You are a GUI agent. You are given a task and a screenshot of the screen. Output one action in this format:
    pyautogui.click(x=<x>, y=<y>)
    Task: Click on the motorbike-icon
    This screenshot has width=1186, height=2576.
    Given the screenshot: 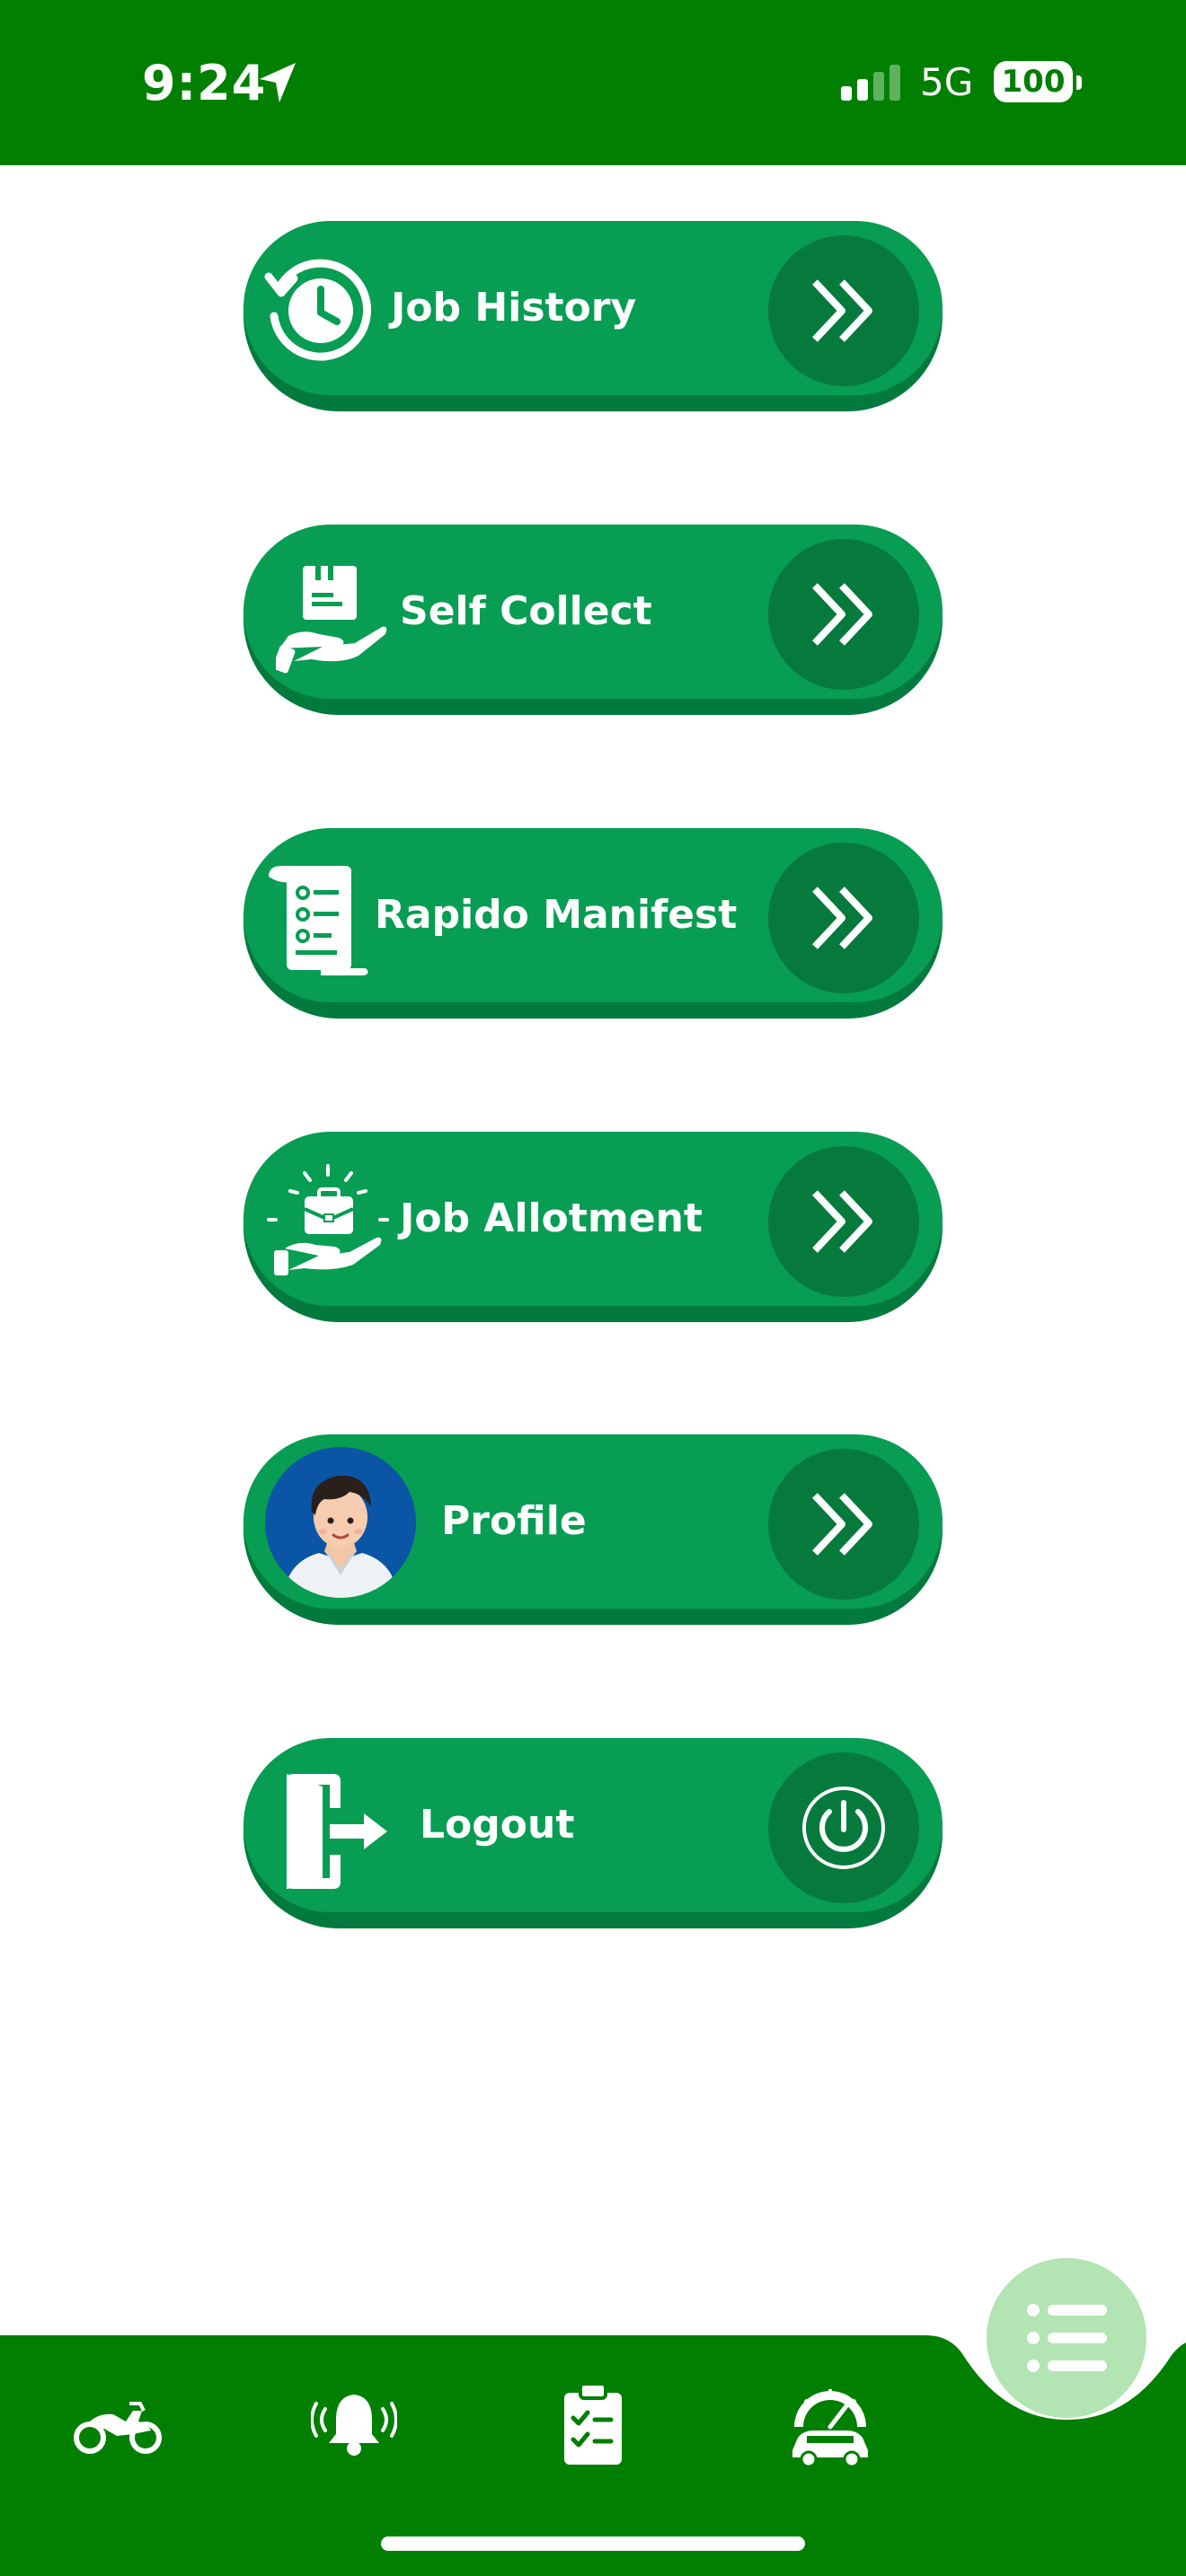 What is the action you would take?
    pyautogui.click(x=119, y=2427)
    